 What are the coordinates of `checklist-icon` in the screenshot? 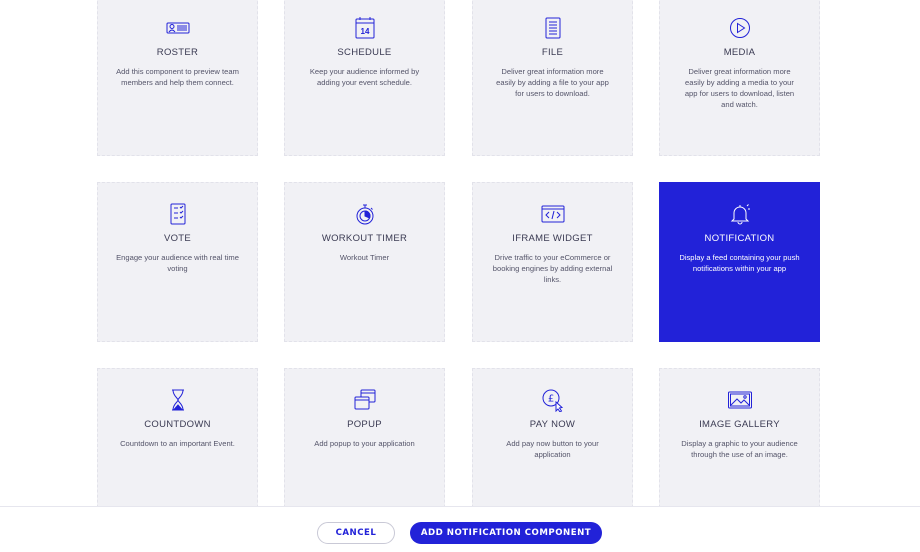 It's located at (177, 214).